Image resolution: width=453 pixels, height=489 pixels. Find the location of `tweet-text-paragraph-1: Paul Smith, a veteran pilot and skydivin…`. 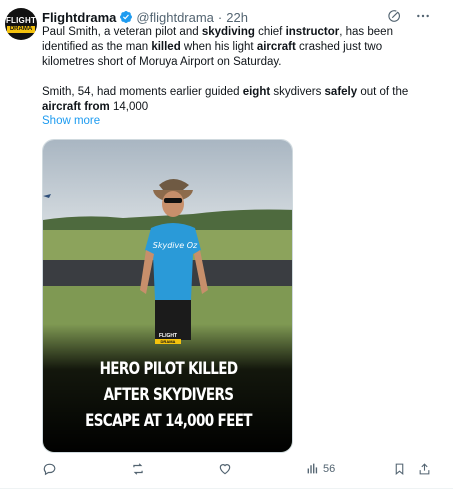

tweet-text-paragraph-1: Paul Smith, a veteran pilot and skydivin… is located at coordinates (232, 47).